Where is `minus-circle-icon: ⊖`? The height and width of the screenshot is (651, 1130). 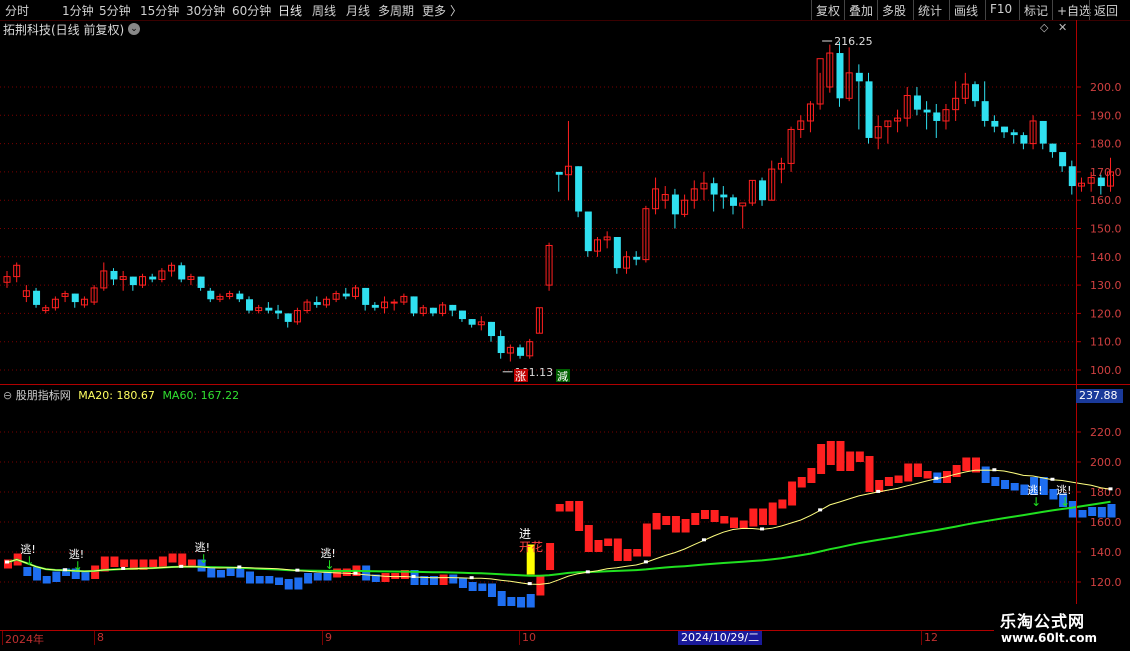
minus-circle-icon: ⊖ is located at coordinates (7, 395).